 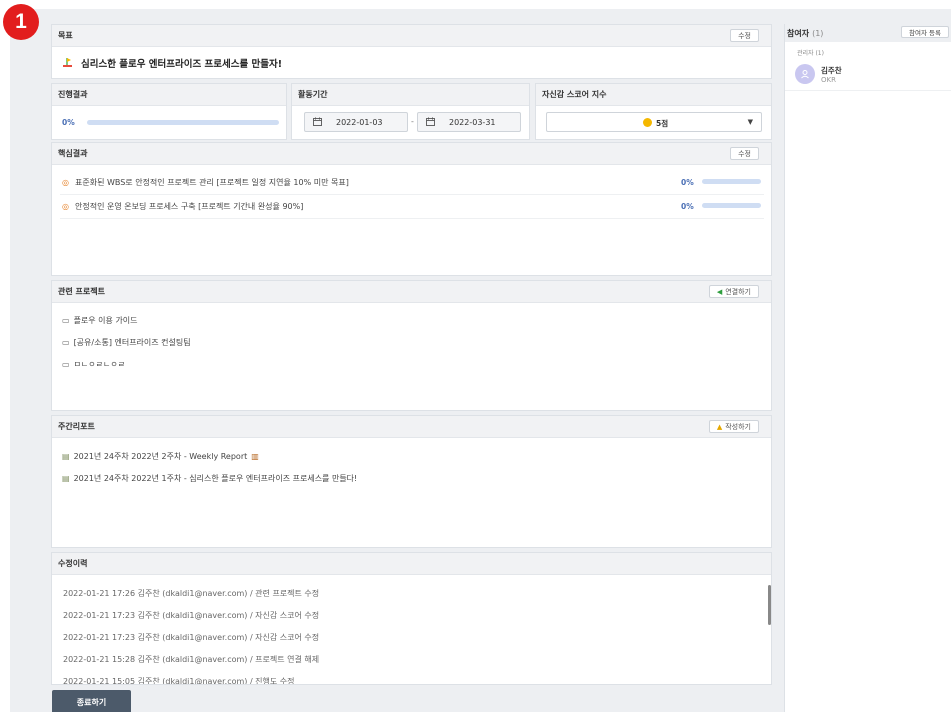 What do you see at coordinates (410, 95) in the screenshot?
I see `period-header: 활동기간` at bounding box center [410, 95].